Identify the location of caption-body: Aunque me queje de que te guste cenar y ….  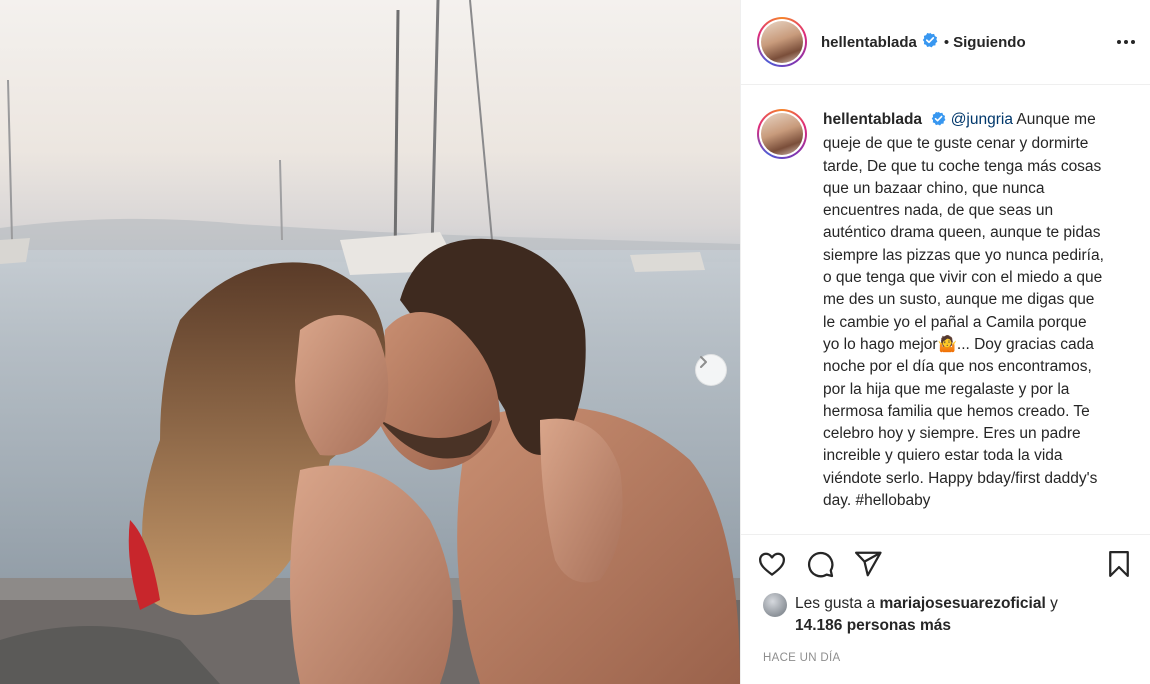
(963, 310).